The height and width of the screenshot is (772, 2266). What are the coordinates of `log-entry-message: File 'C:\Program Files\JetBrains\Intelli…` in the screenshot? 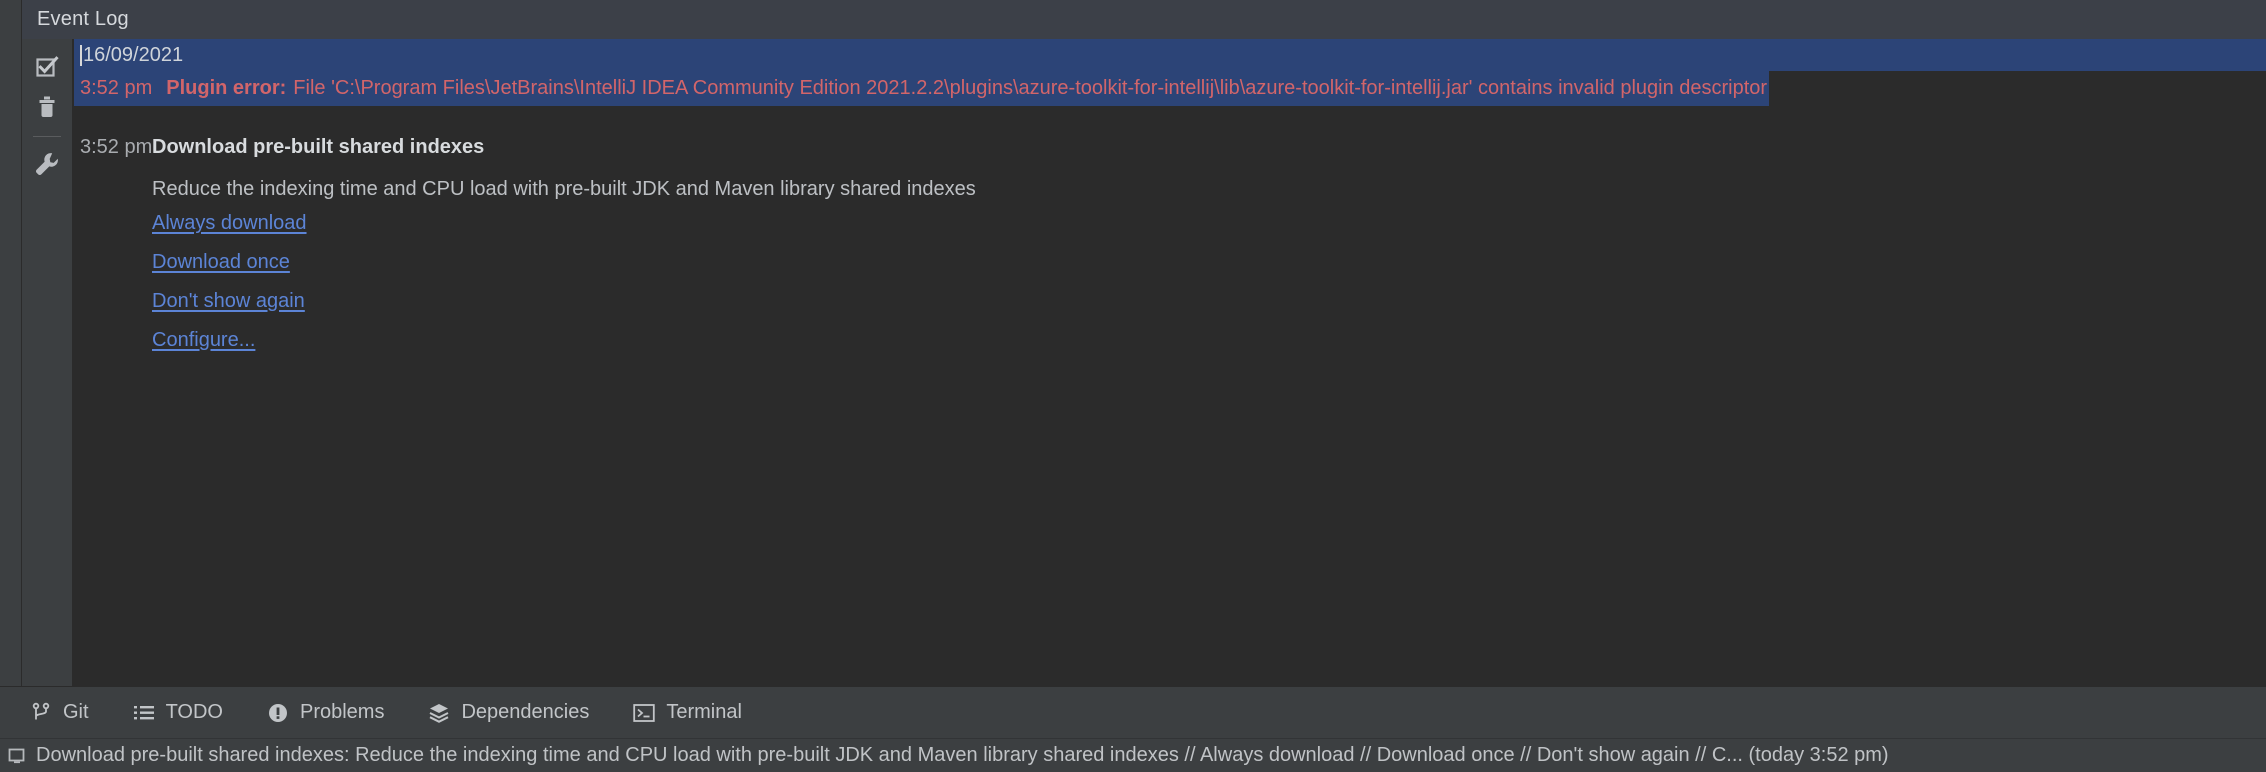 It's located at (1030, 88).